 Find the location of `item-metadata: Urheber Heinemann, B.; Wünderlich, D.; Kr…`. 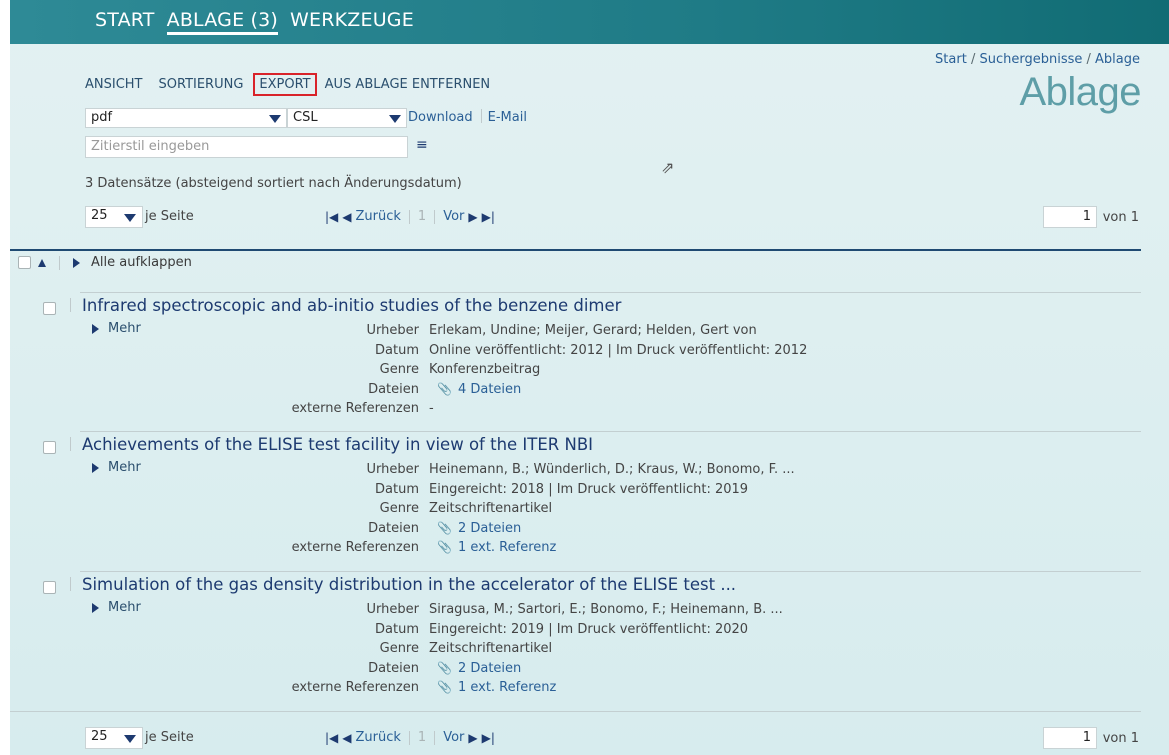

item-metadata: Urheber Heinemann, B.; Wünderlich, D.; Kr… is located at coordinates (517, 509).